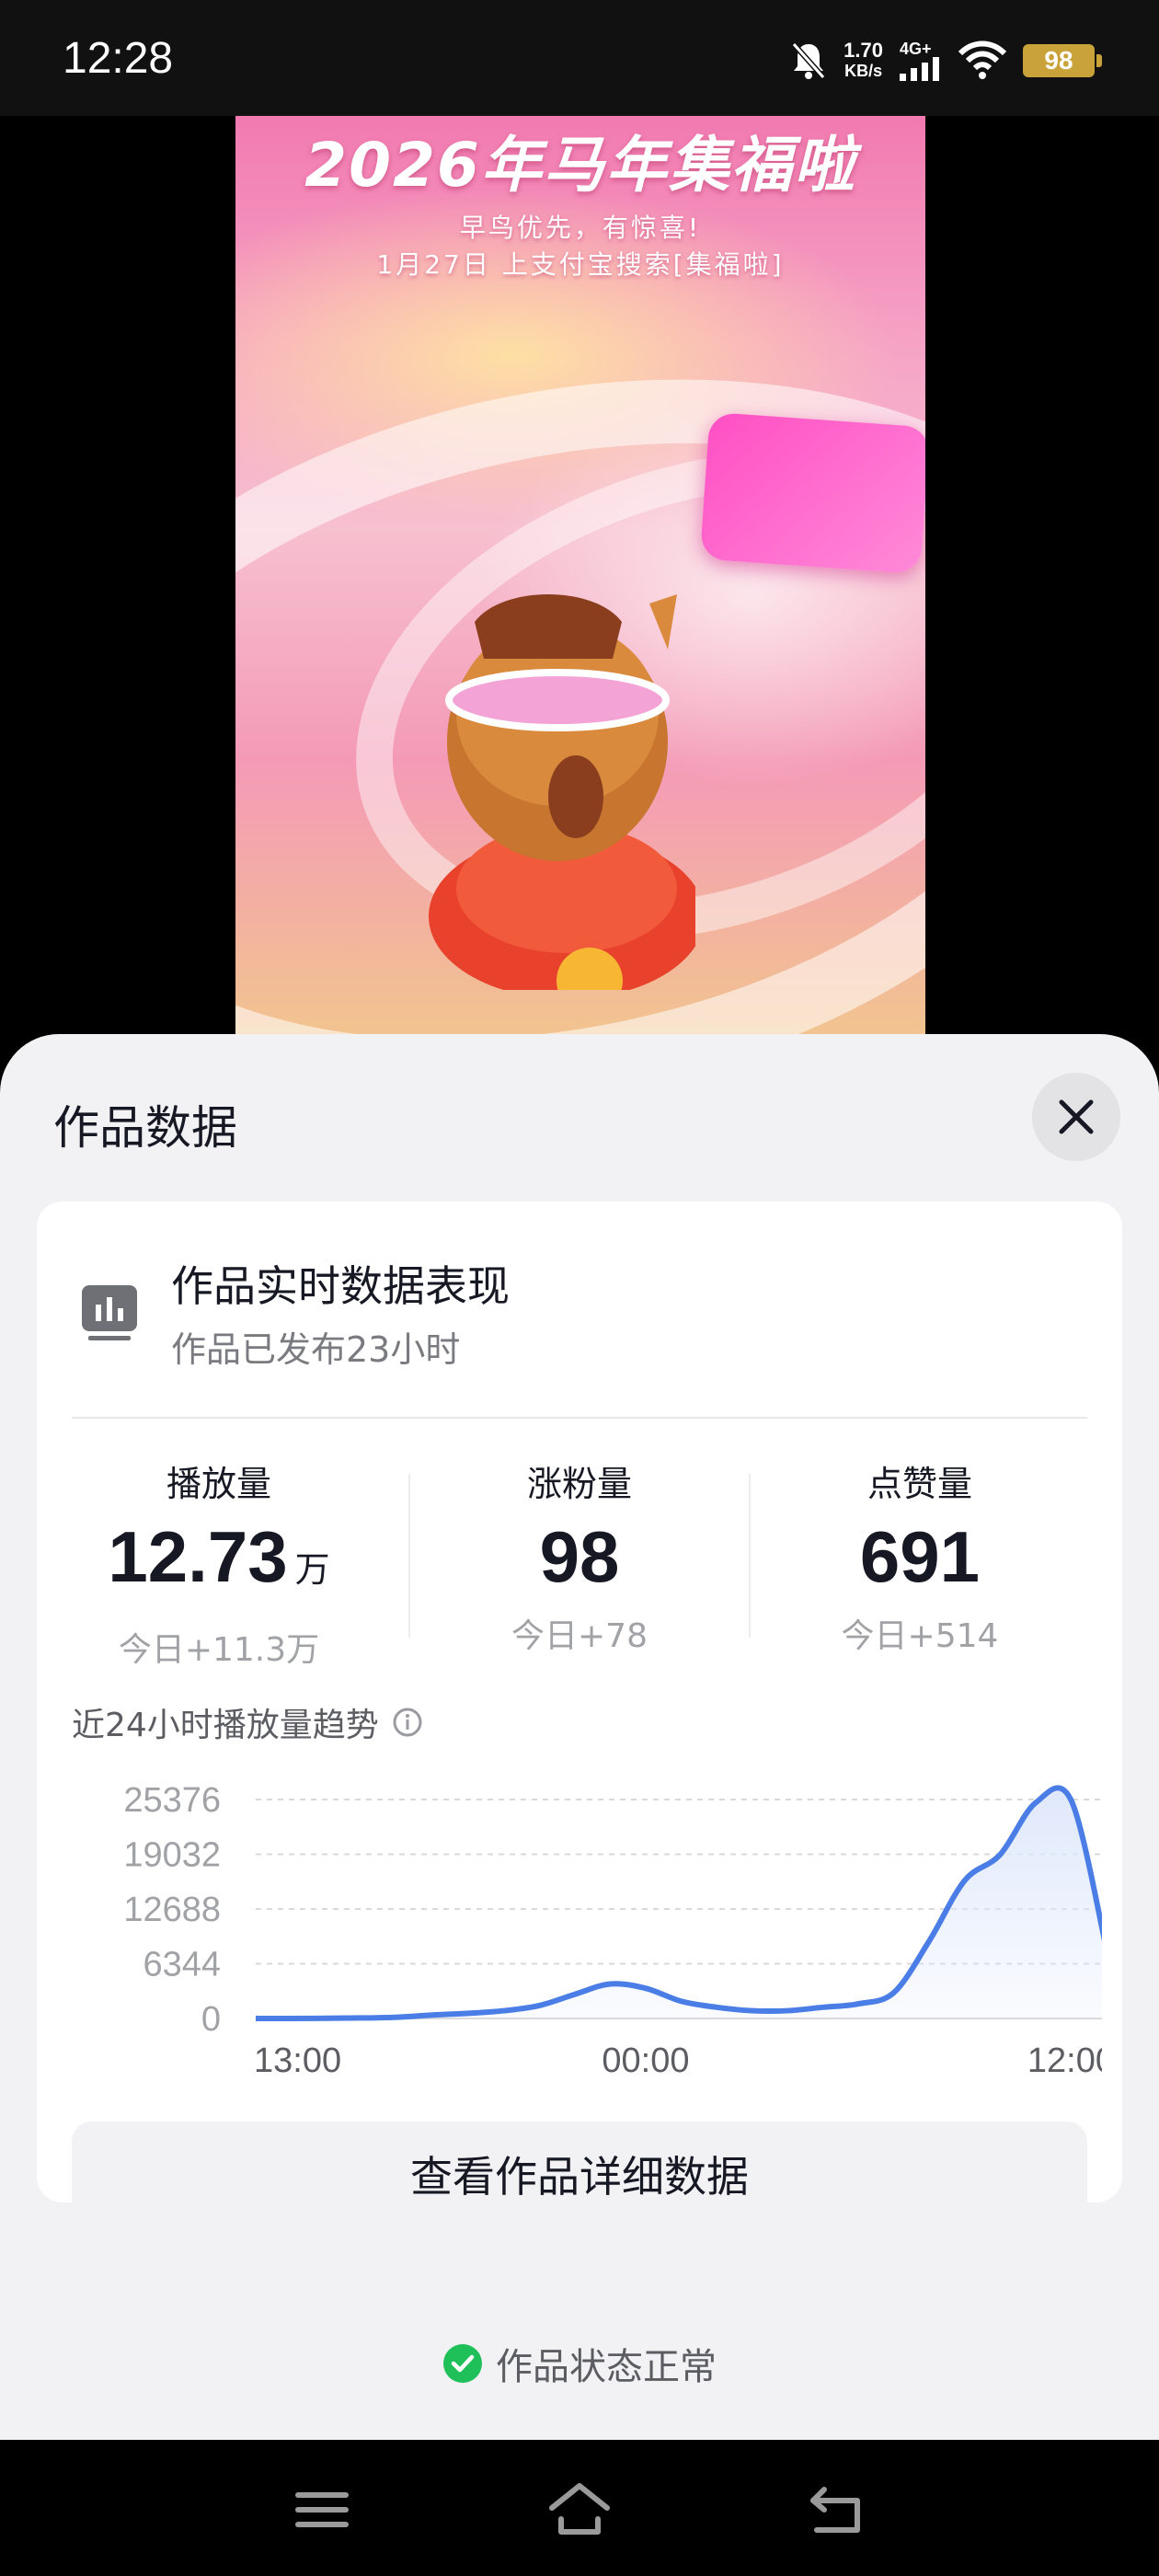 The width and height of the screenshot is (1159, 2576). I want to click on close-icon, so click(1076, 1116).